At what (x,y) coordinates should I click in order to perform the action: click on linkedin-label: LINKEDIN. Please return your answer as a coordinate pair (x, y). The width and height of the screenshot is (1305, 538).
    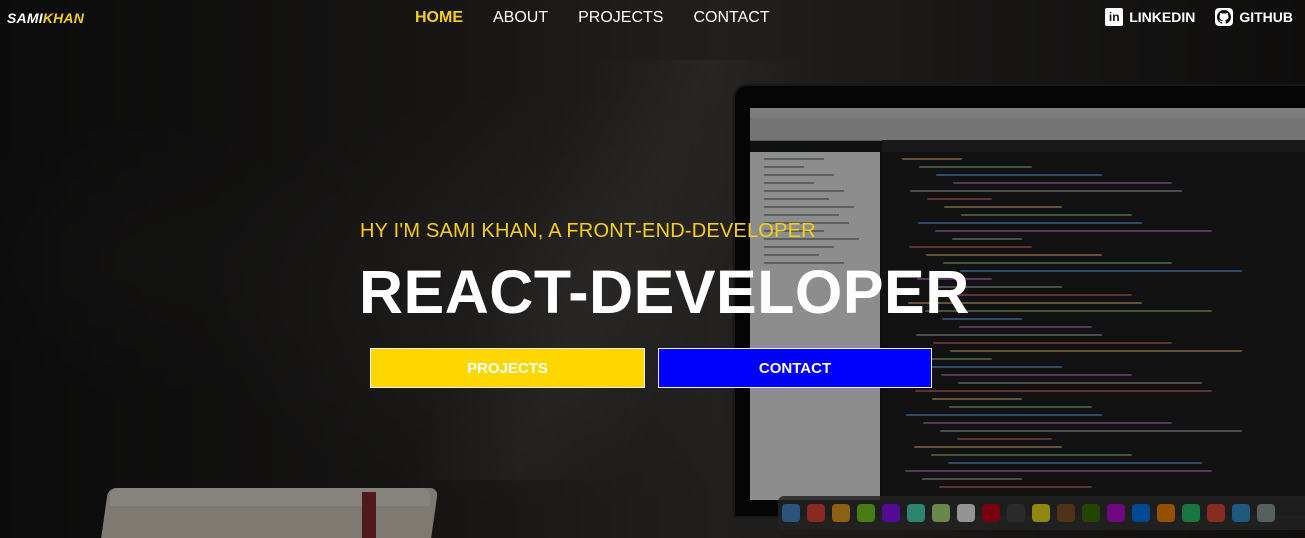
    Looking at the image, I should click on (1162, 17).